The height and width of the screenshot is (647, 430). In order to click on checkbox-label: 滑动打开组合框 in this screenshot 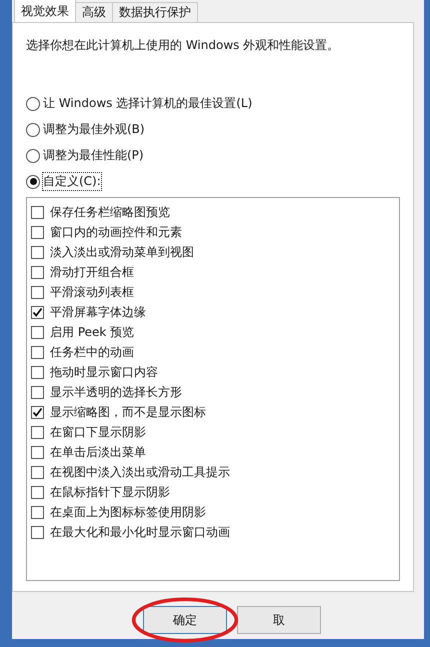, I will do `click(92, 272)`.